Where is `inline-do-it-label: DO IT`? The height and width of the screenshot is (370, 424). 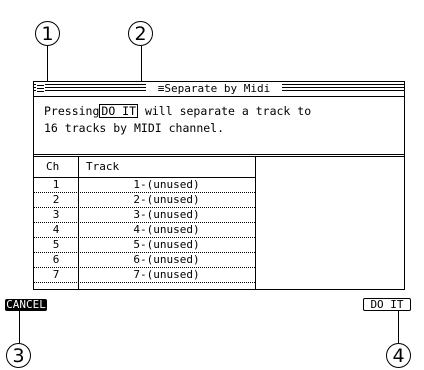 inline-do-it-label: DO IT is located at coordinates (119, 111).